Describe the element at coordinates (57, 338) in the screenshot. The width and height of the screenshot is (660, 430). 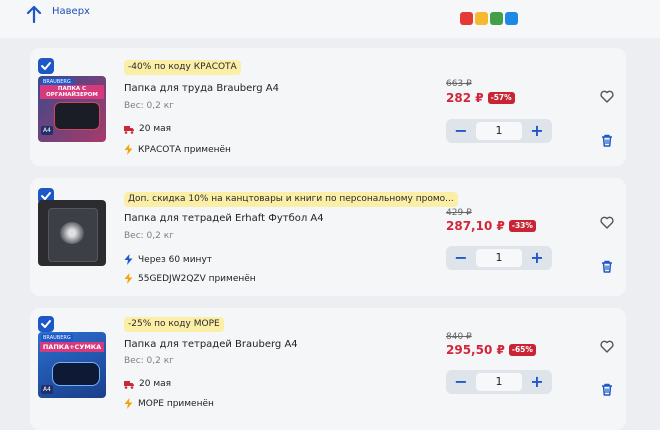
I see `thumb-brand: BRAUBERG` at that location.